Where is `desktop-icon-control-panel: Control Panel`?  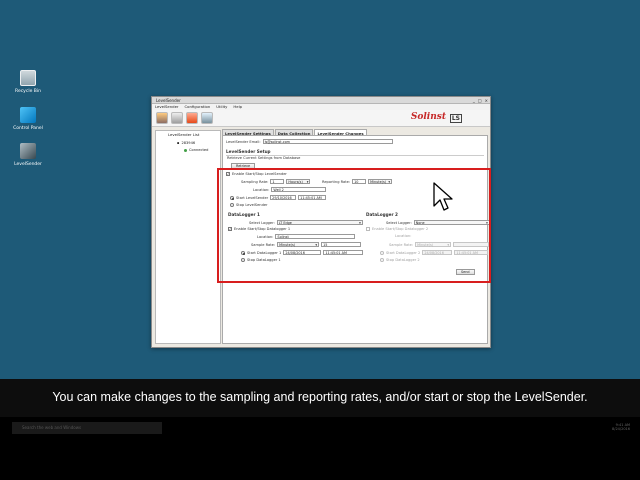 desktop-icon-control-panel: Control Panel is located at coordinates (28, 119).